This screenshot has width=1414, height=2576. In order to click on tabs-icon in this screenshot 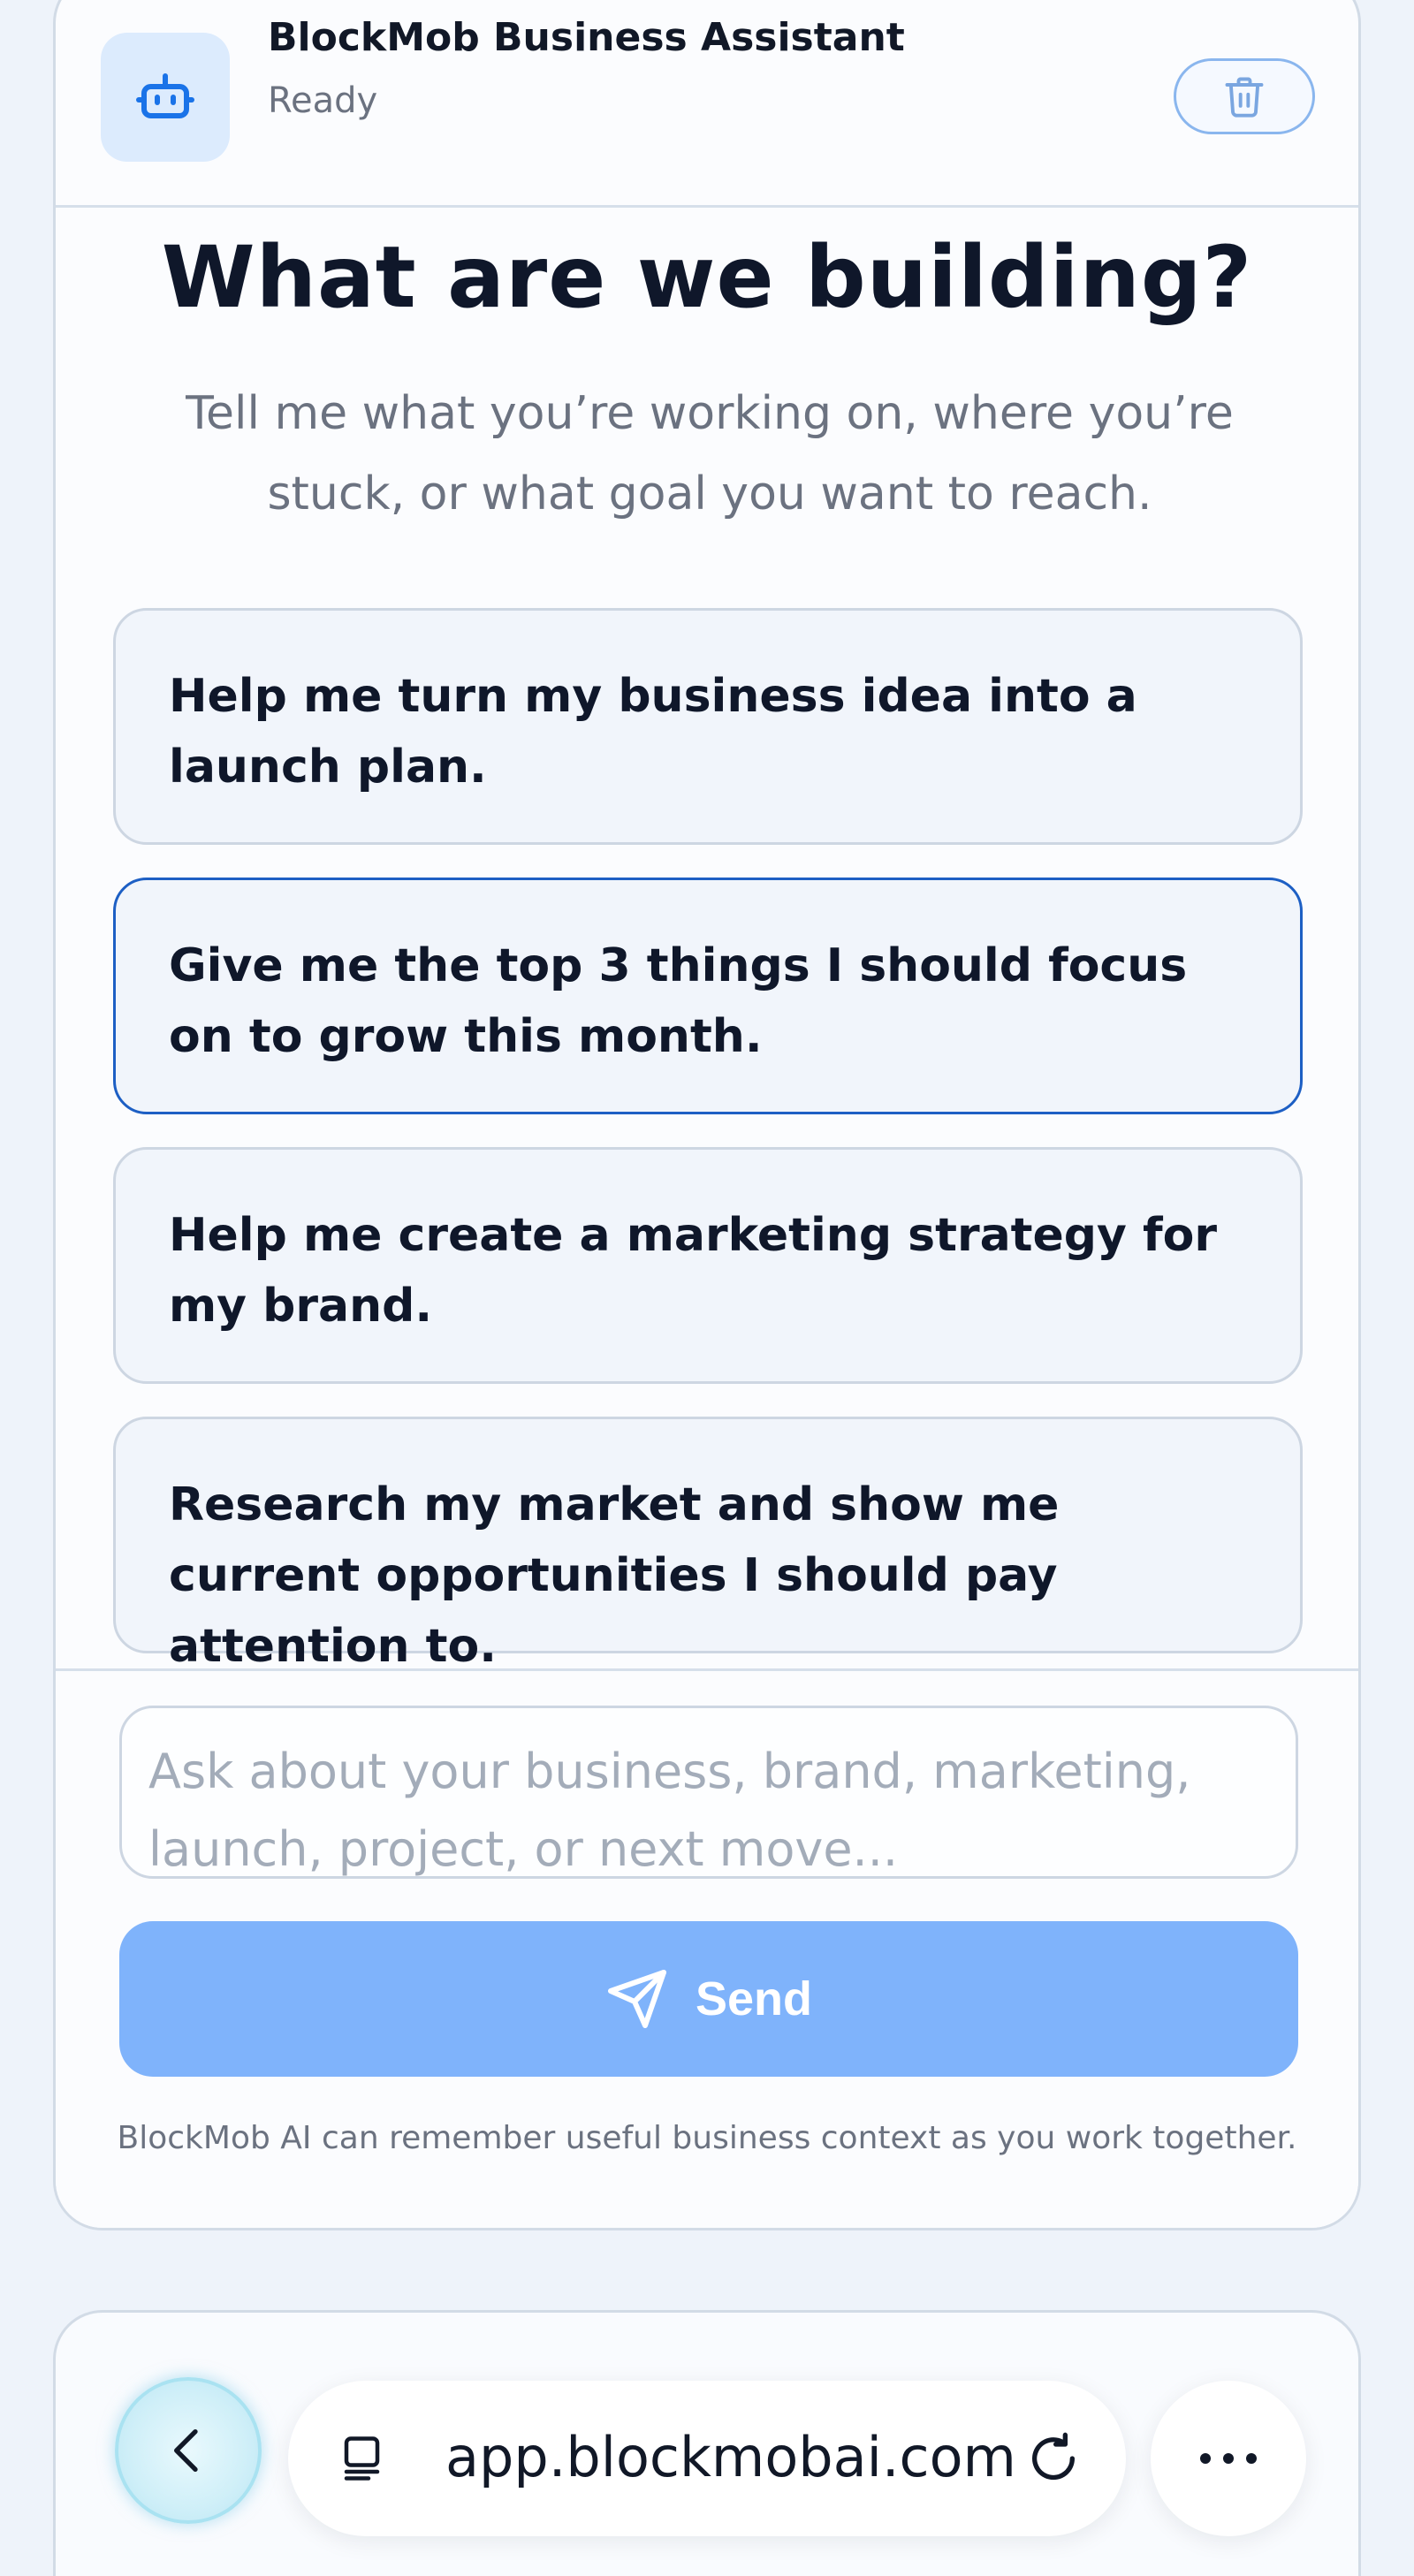, I will do `click(362, 2459)`.